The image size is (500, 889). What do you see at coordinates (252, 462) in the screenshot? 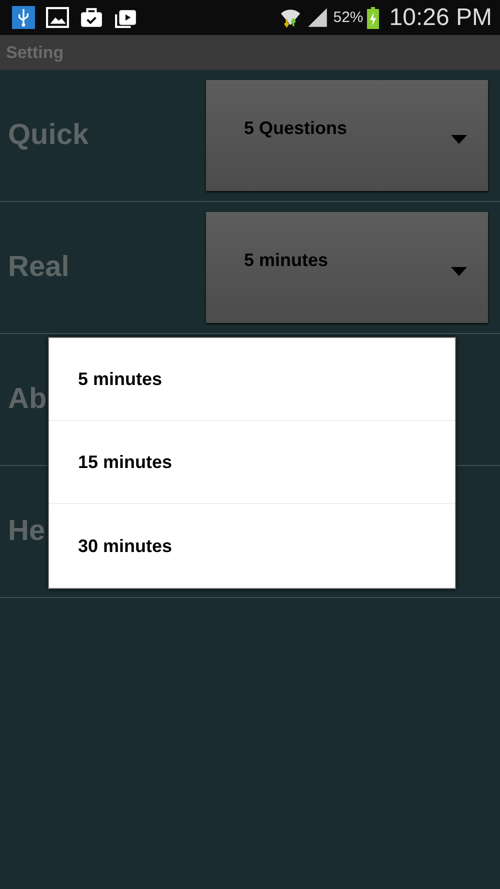
I see `menu-option: 15 minutes` at bounding box center [252, 462].